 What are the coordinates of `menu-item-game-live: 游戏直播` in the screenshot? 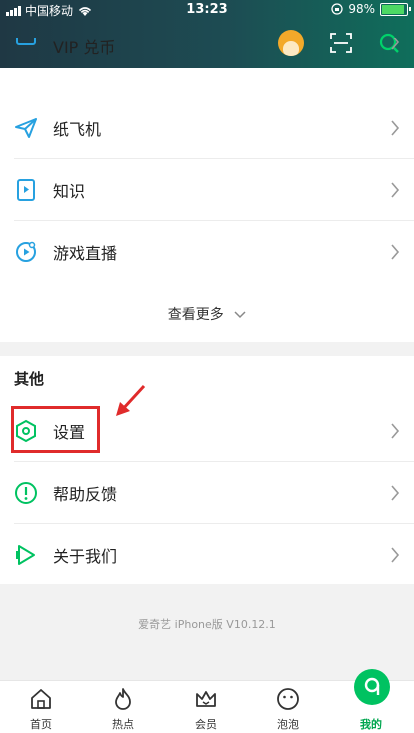 It's located at (207, 251).